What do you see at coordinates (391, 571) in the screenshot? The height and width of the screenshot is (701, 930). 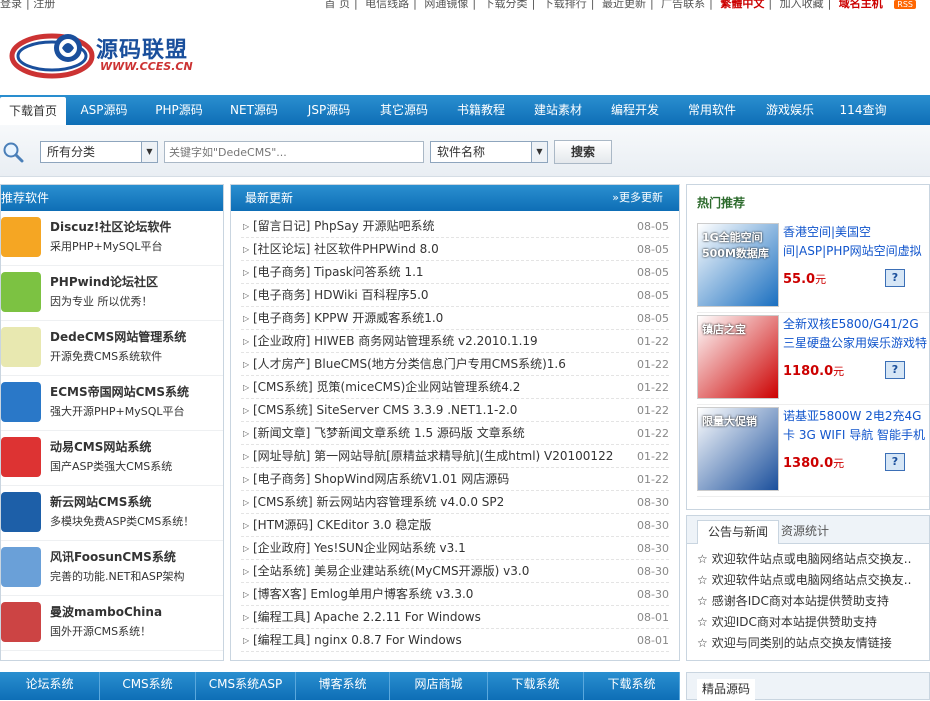 I see `news-title: [全站系统] 美易企业建站系统(MyCMS开源版) v3.0` at bounding box center [391, 571].